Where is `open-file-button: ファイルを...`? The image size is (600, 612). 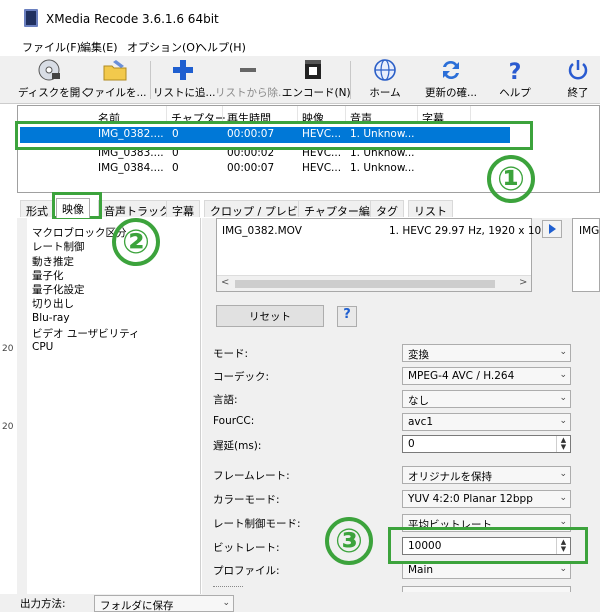 open-file-button: ファイルを... is located at coordinates (115, 80).